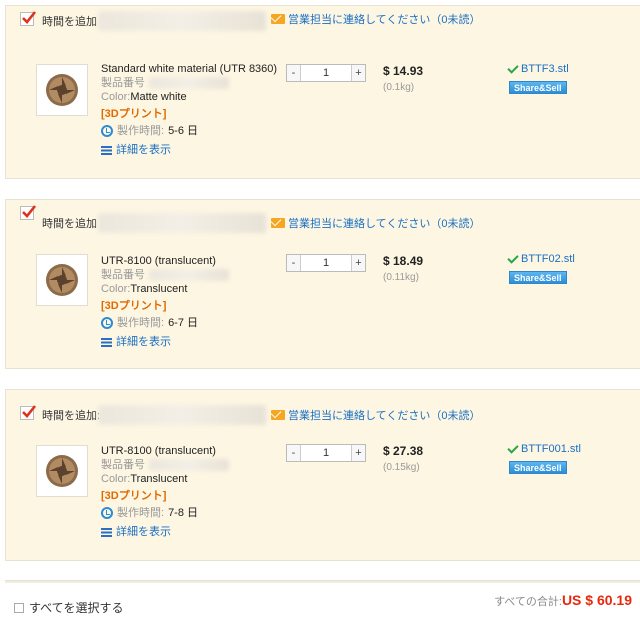 This screenshot has width=640, height=622. I want to click on total-amount: US $ 60.19, so click(596, 600).